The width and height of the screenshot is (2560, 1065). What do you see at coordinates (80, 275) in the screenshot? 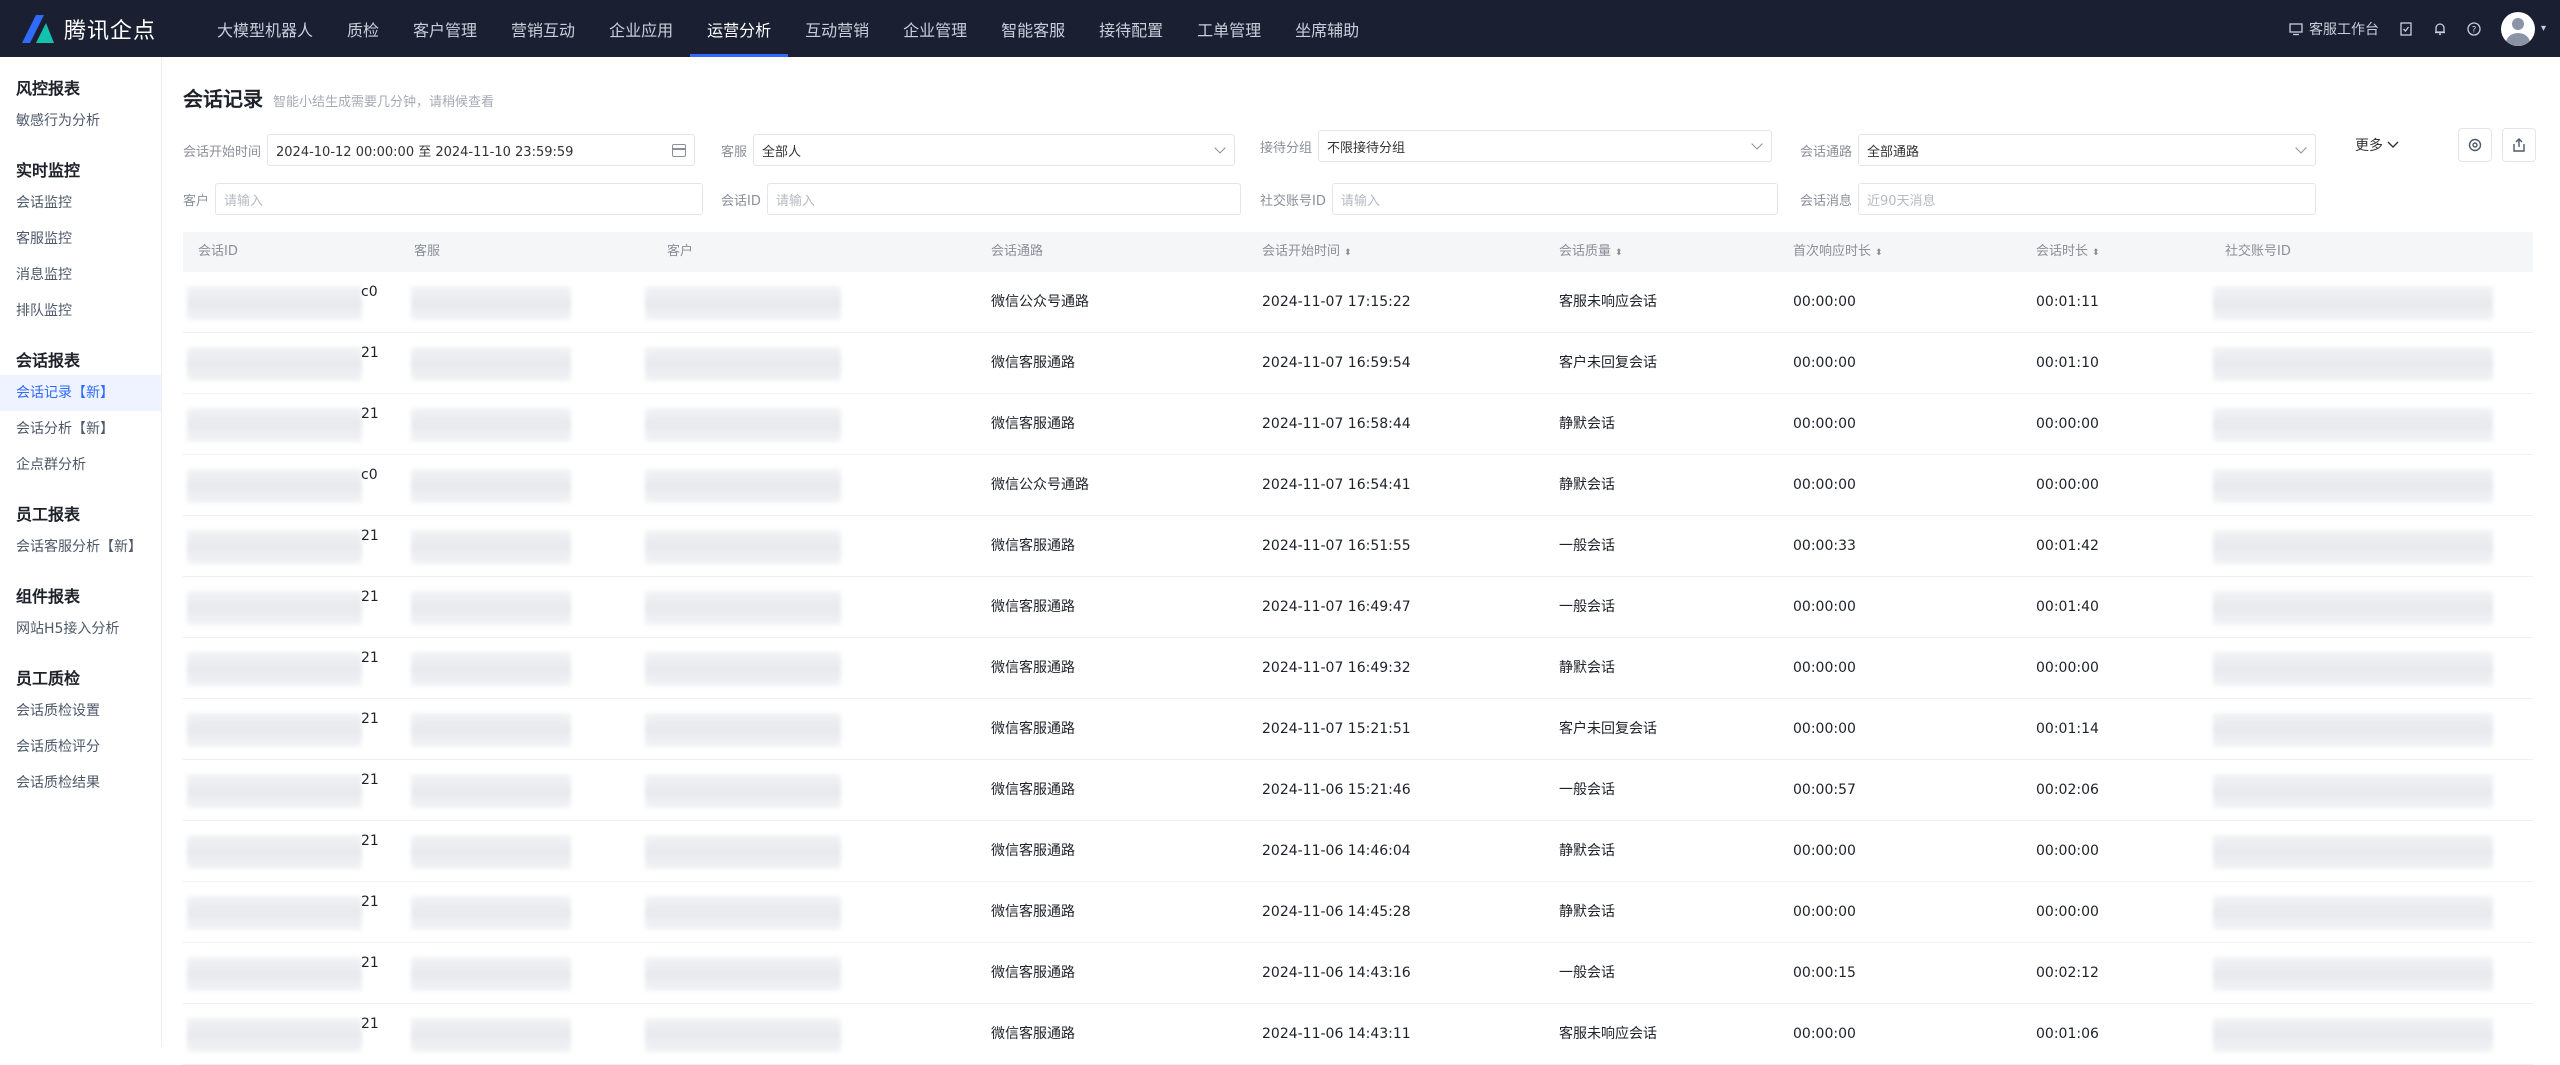
I see `sidebar-item: 消息监控` at bounding box center [80, 275].